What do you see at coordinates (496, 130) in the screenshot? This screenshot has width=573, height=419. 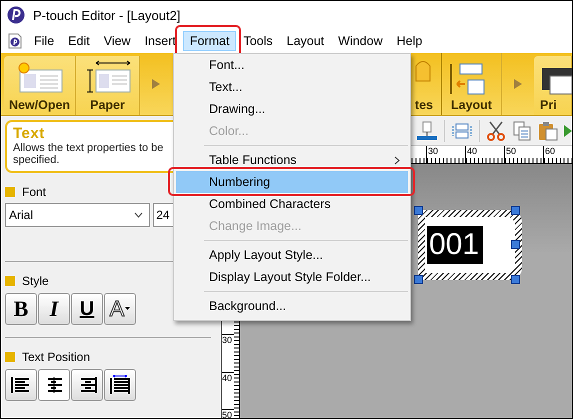 I see `cut-icon` at bounding box center [496, 130].